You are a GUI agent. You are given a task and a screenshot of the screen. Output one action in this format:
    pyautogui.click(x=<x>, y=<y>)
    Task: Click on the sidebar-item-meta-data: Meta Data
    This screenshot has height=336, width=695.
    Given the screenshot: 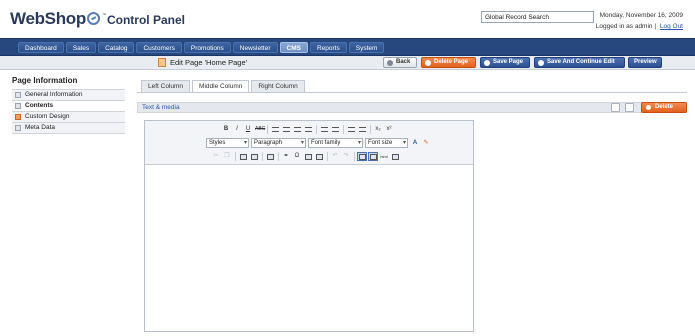 What is the action you would take?
    pyautogui.click(x=68, y=128)
    